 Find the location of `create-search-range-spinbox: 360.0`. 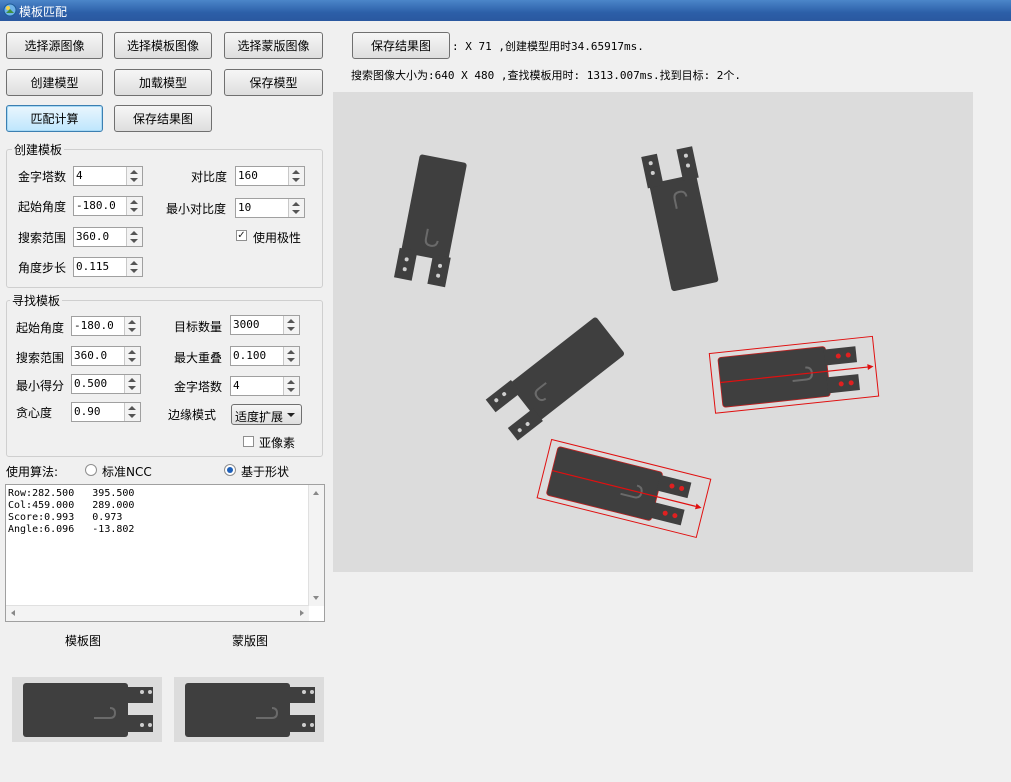

create-search-range-spinbox: 360.0 is located at coordinates (108, 237).